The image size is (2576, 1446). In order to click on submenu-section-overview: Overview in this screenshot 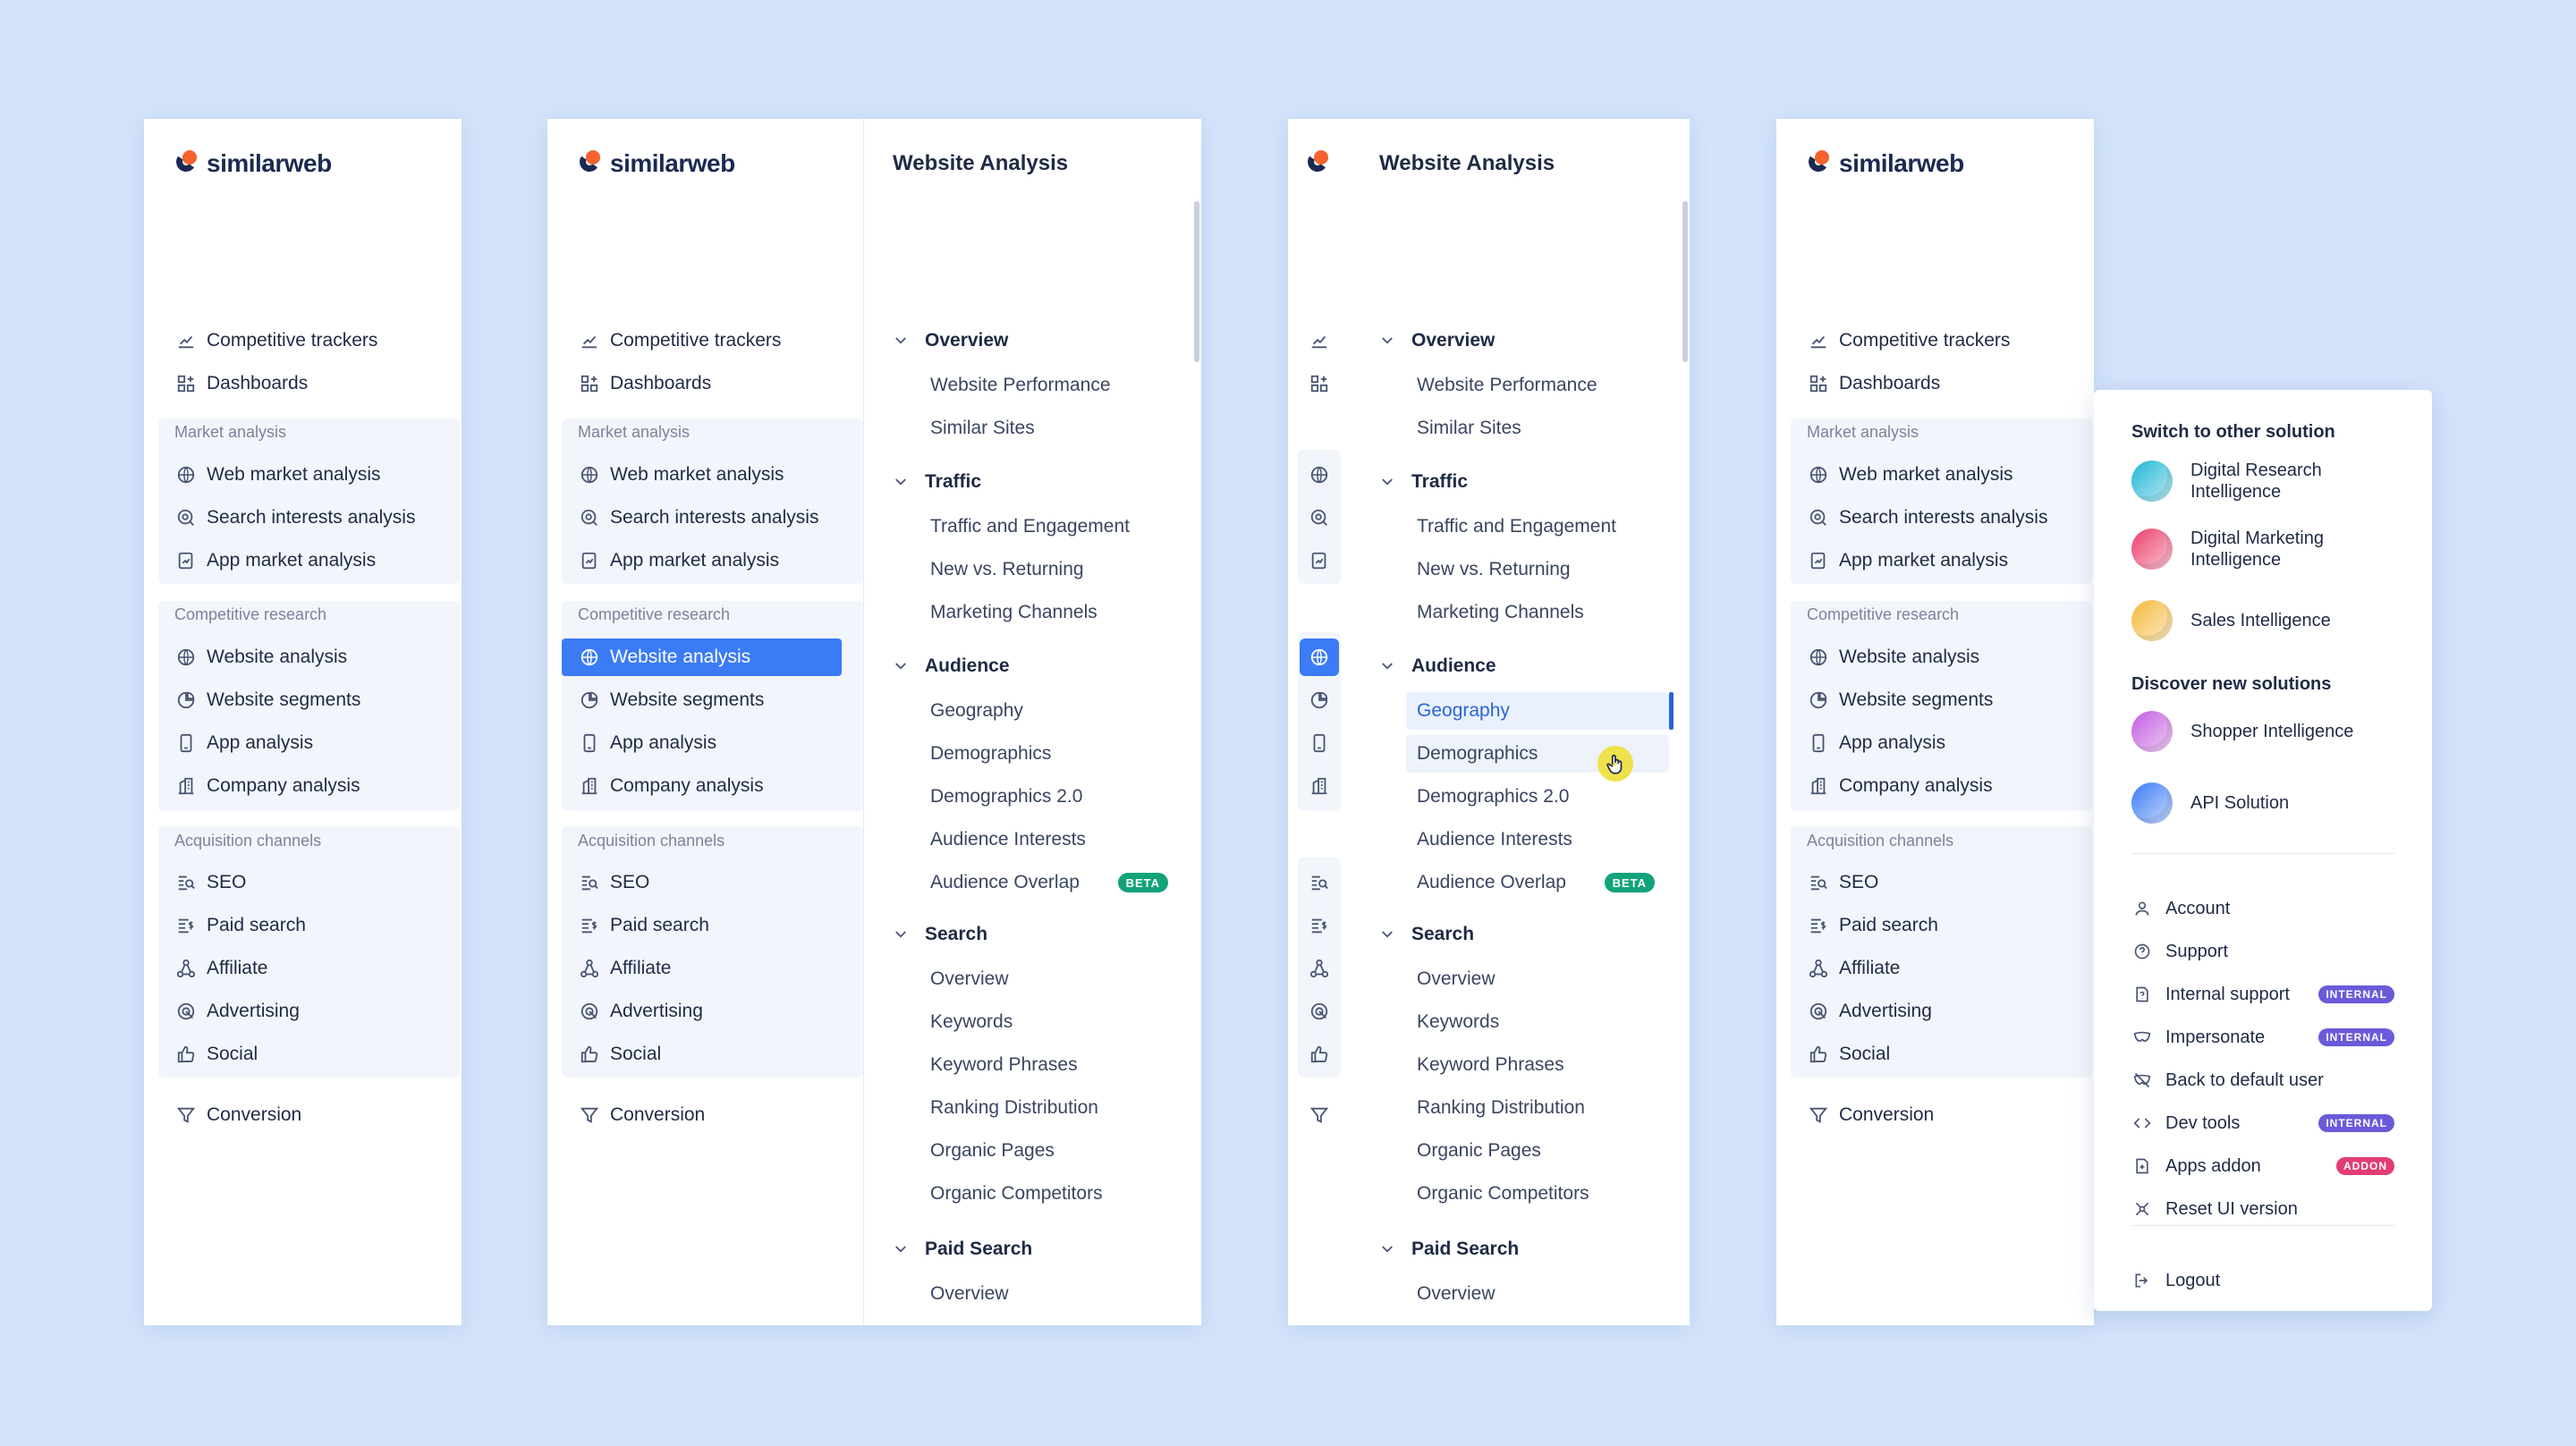, I will do `click(1437, 341)`.